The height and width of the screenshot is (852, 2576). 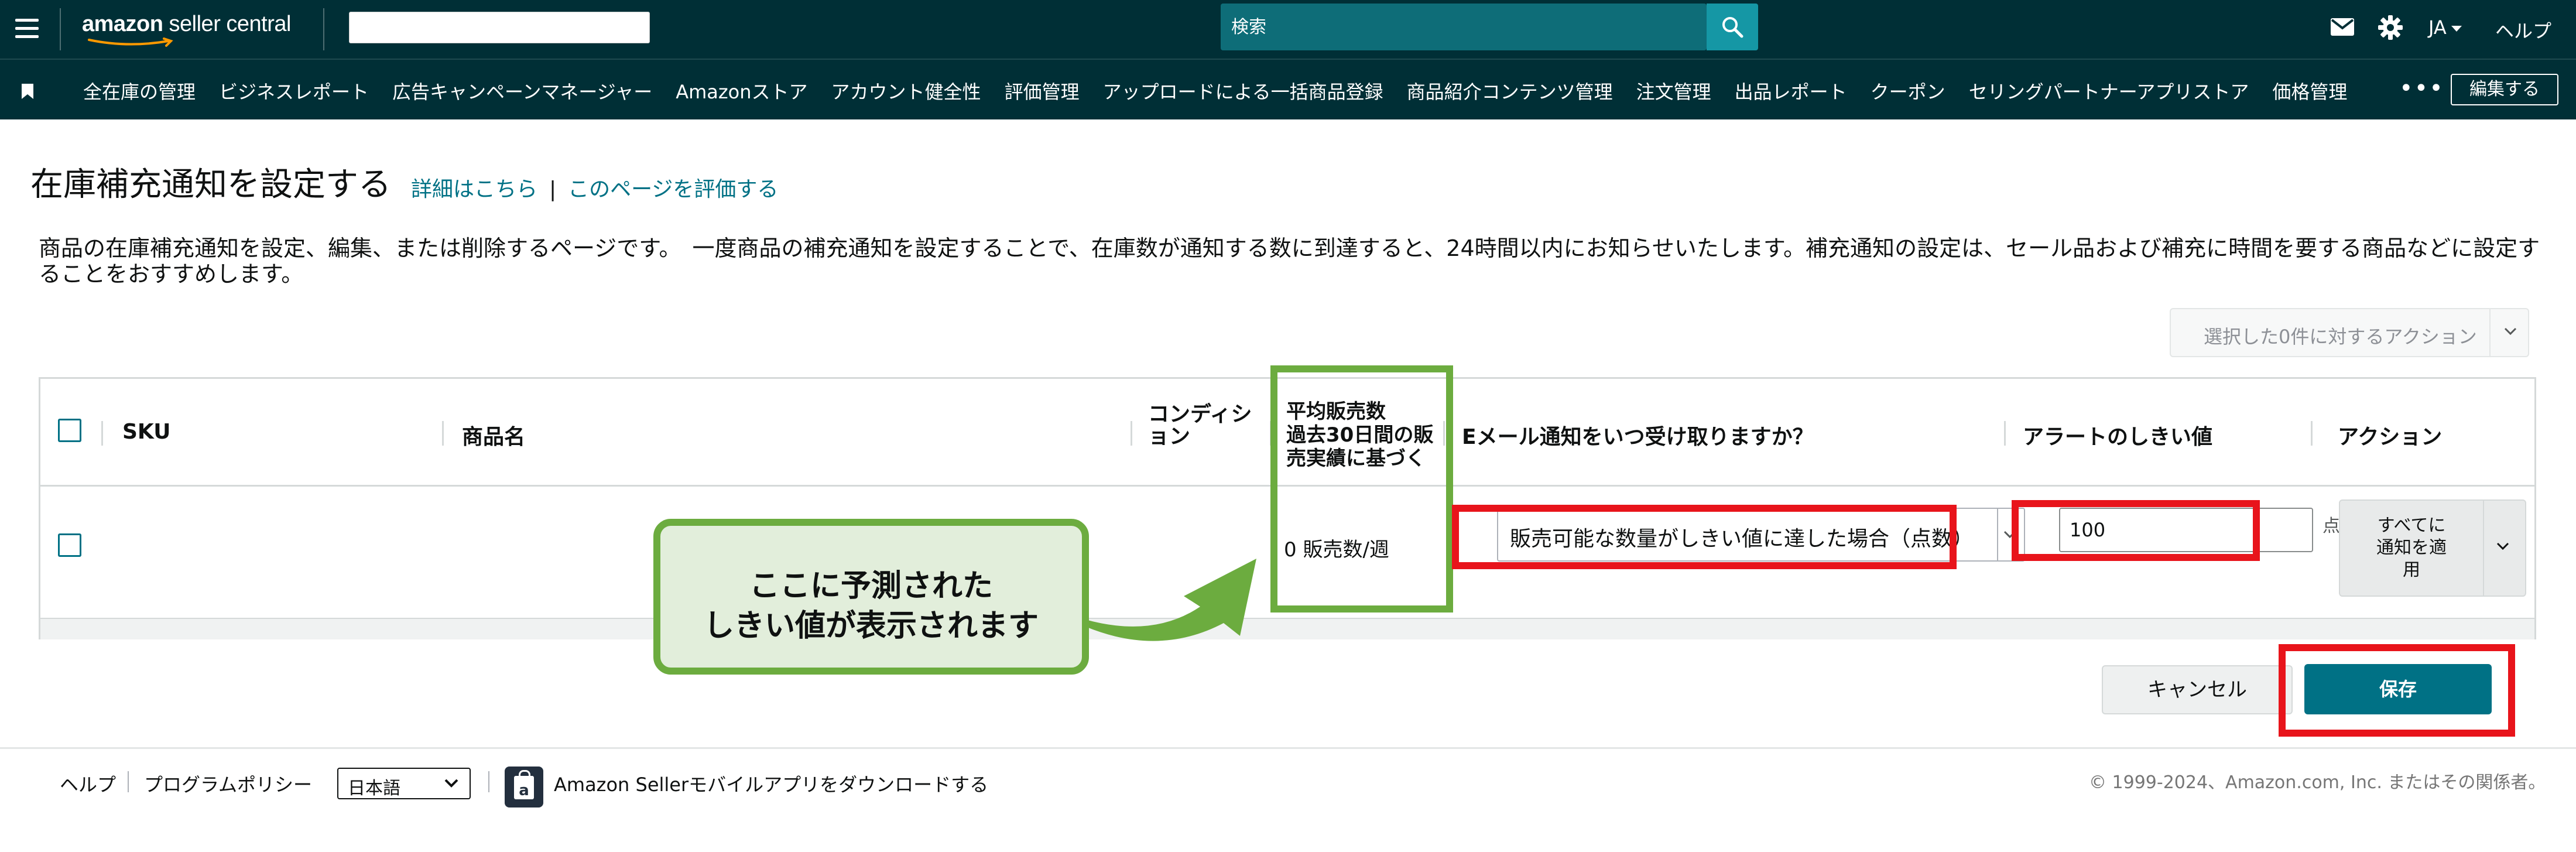 I want to click on seller-central-logo: amazon seller central, so click(x=193, y=30).